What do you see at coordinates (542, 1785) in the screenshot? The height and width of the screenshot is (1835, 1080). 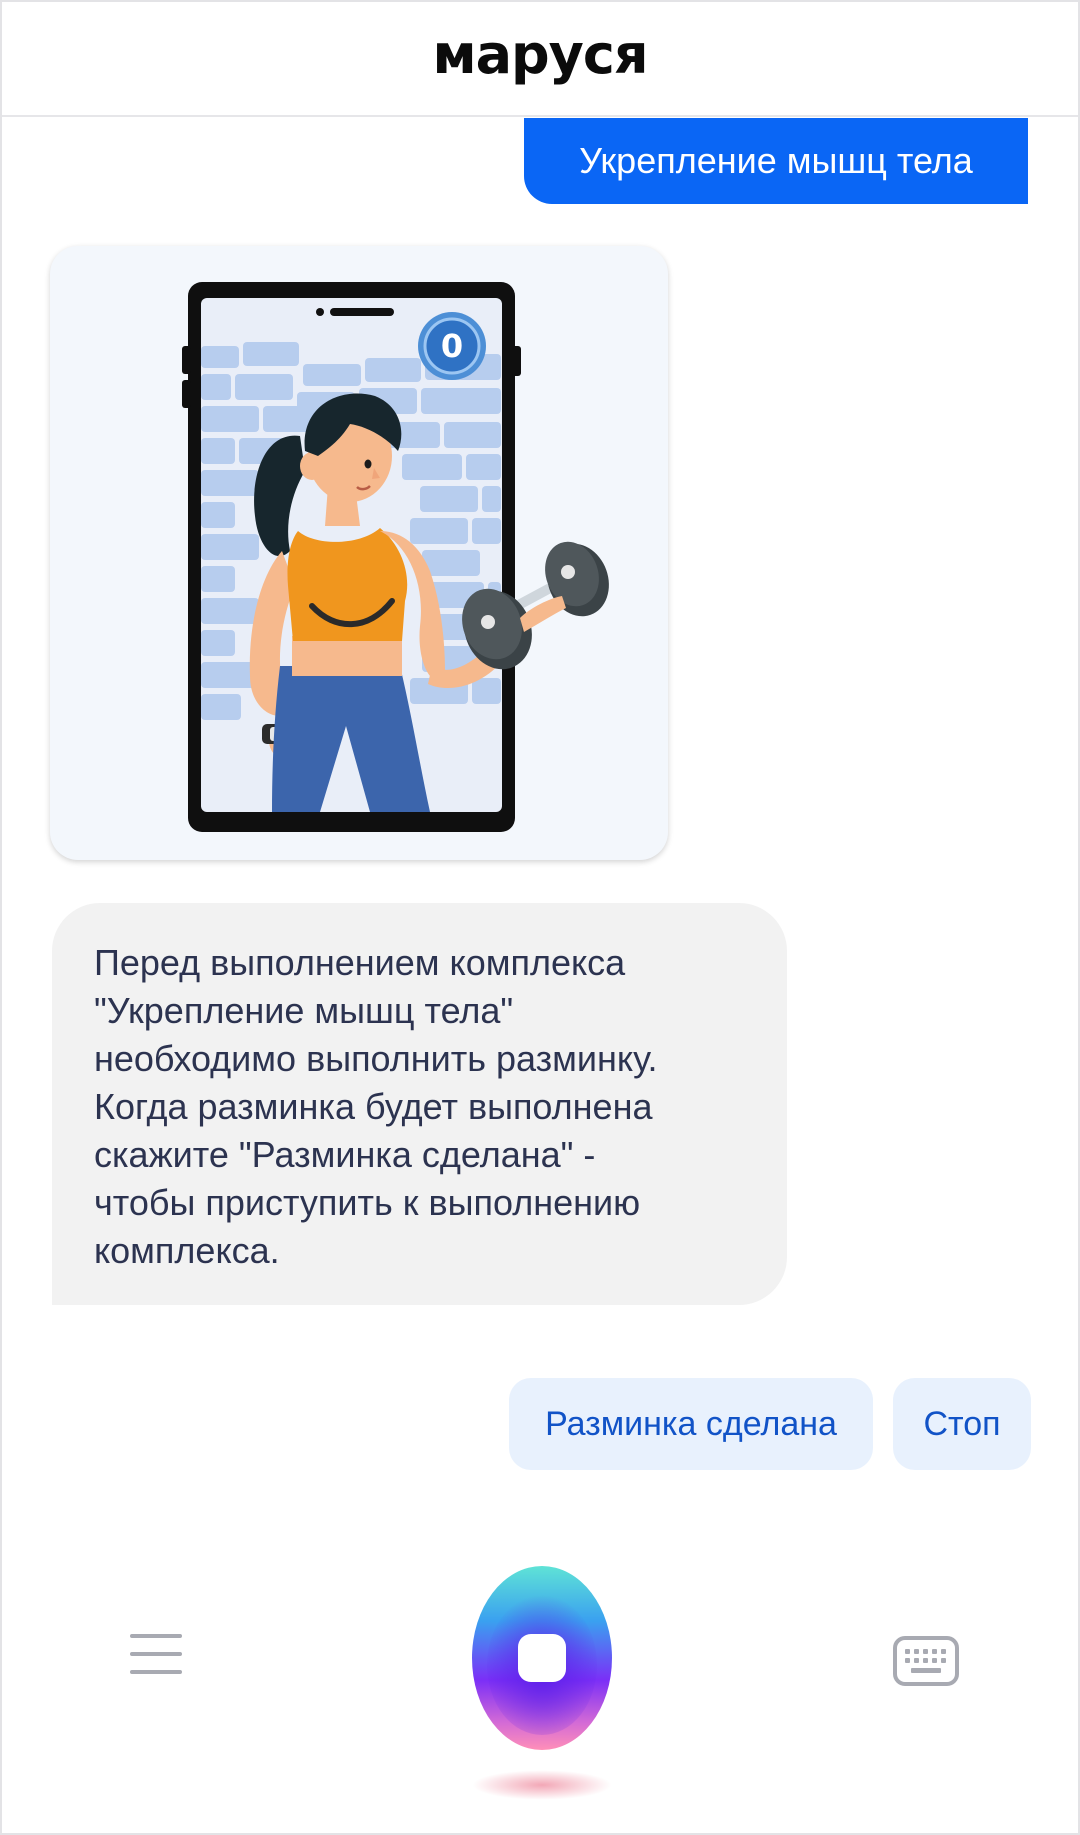 I see `orb-shadow` at bounding box center [542, 1785].